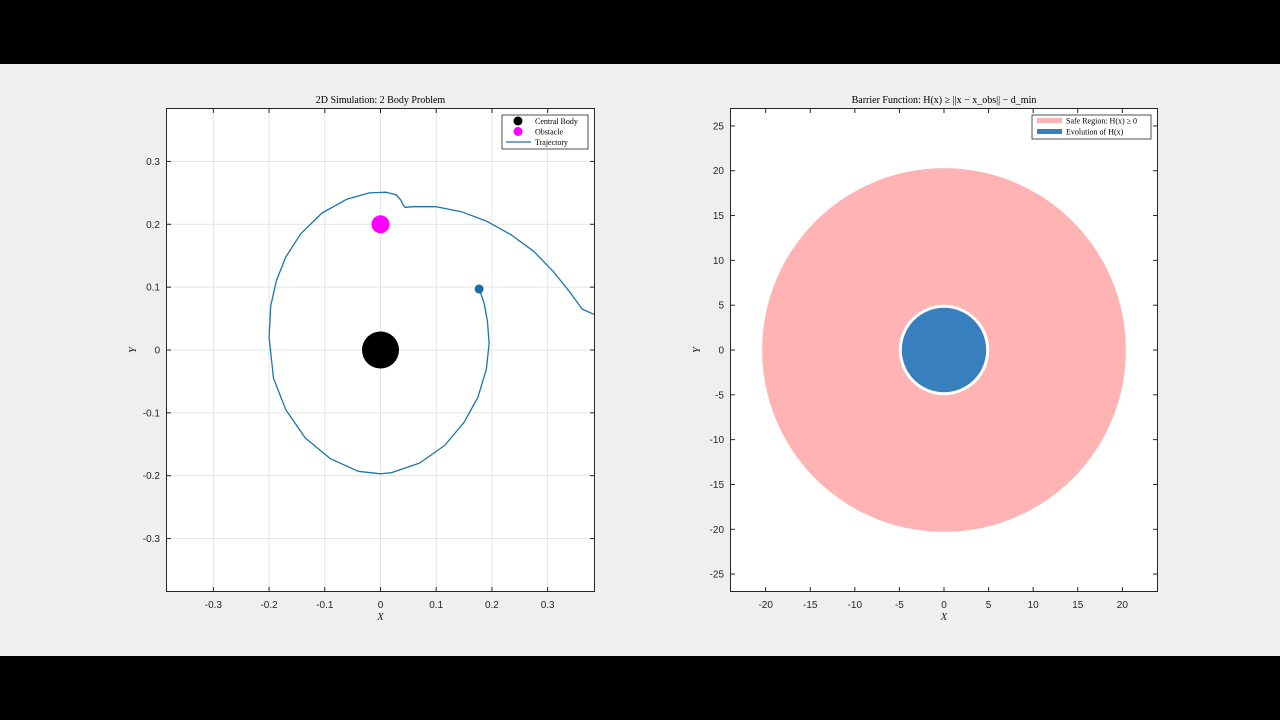 The width and height of the screenshot is (1280, 720). I want to click on legend-central-body-swatch, so click(518, 121).